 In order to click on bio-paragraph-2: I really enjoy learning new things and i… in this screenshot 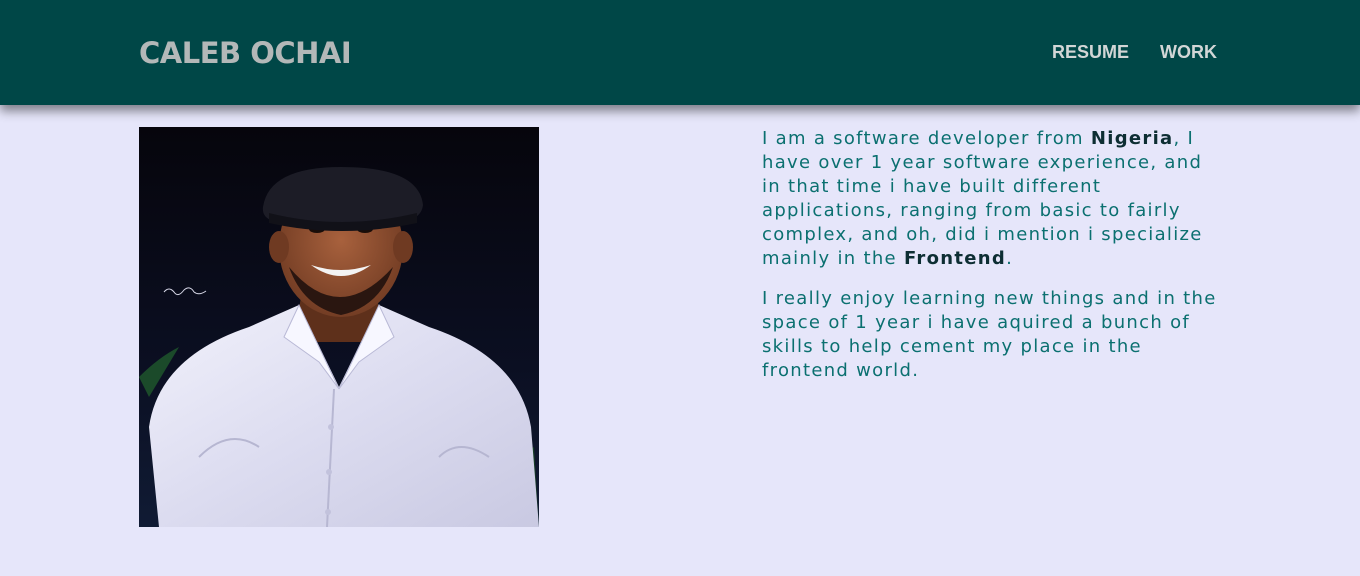, I will do `click(989, 334)`.